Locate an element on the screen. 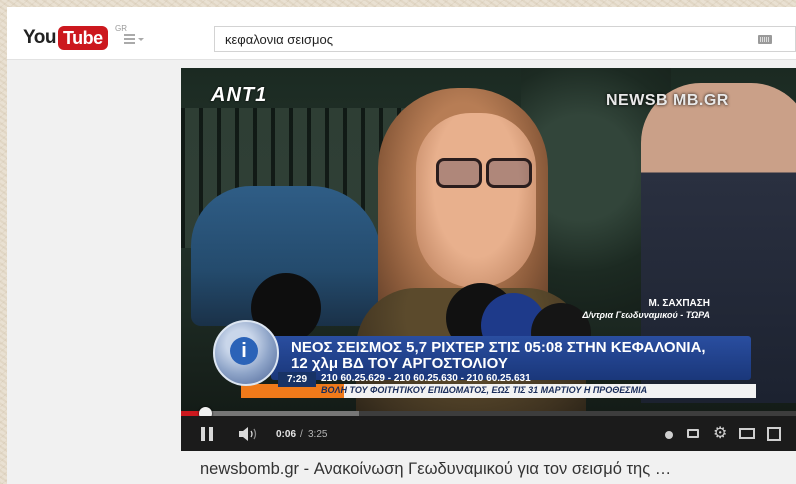 Image resolution: width=796 pixels, height=484 pixels. volume-icon is located at coordinates (250, 434).